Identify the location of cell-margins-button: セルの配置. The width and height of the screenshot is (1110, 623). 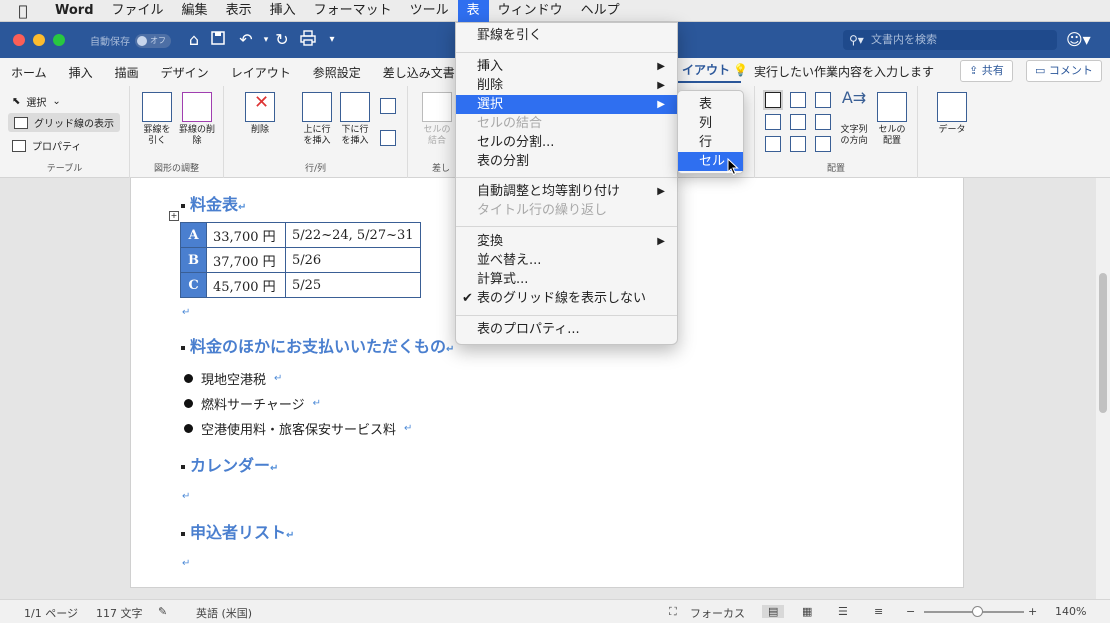
(892, 119).